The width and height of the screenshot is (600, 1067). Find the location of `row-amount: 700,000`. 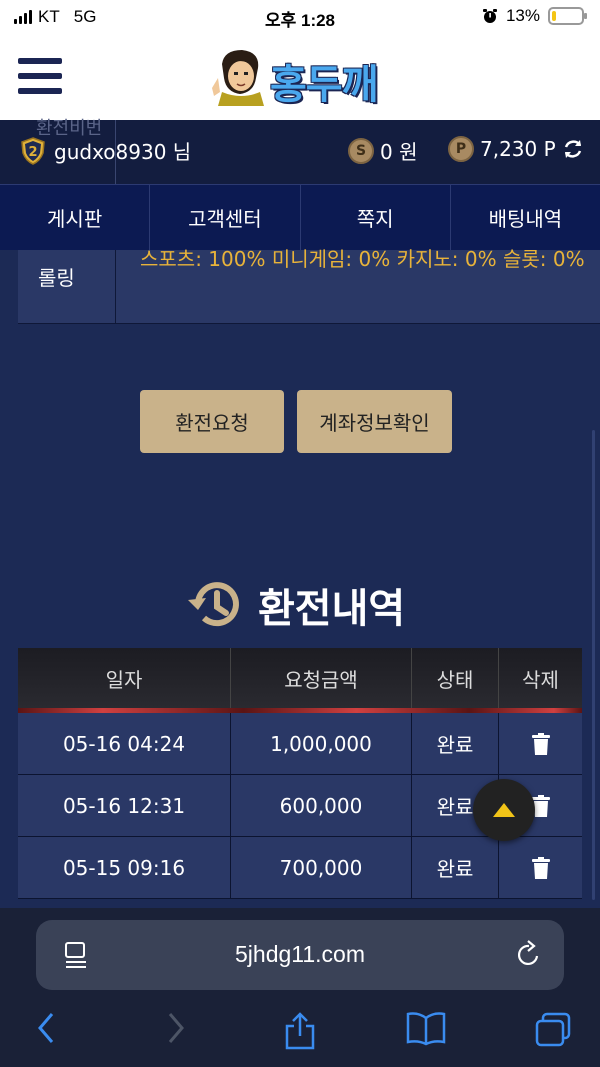

row-amount: 700,000 is located at coordinates (321, 867).